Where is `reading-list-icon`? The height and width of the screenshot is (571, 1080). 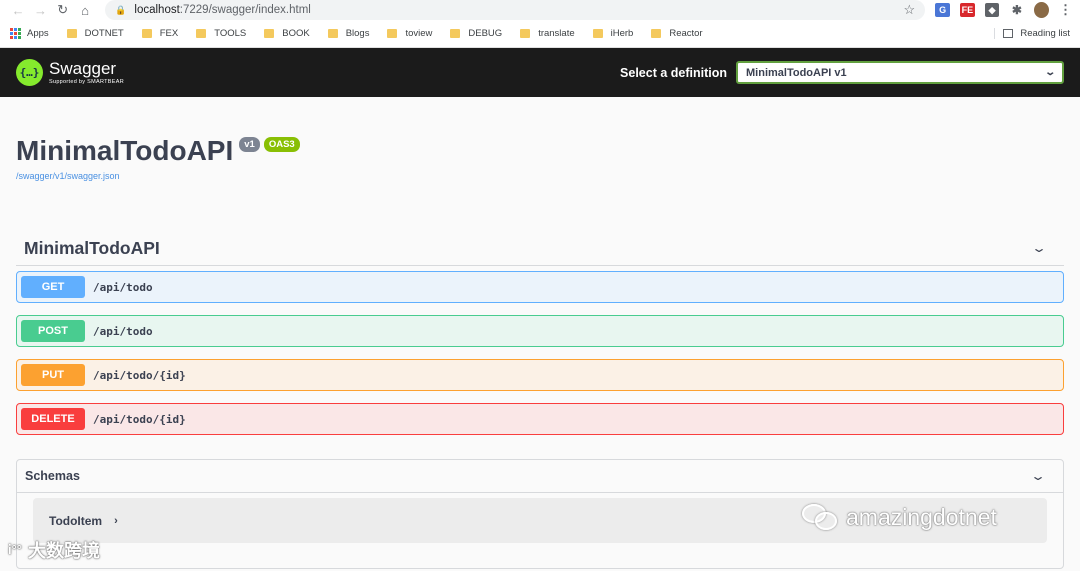
reading-list-icon is located at coordinates (1008, 33).